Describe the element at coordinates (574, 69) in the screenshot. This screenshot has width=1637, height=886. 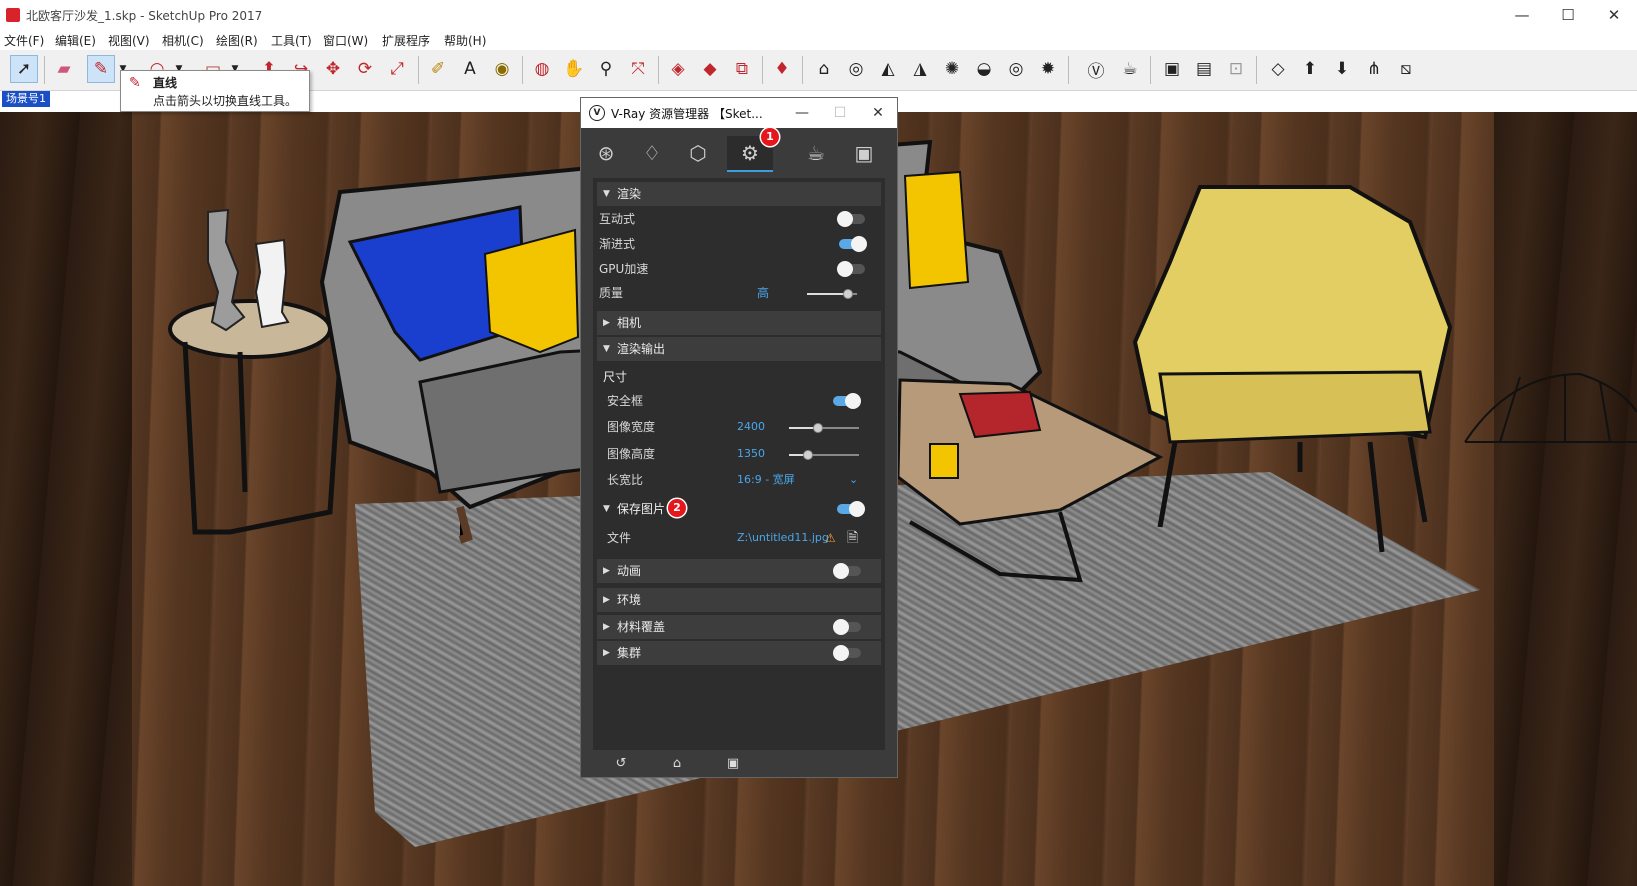
I see `pan-icon: ✋` at that location.